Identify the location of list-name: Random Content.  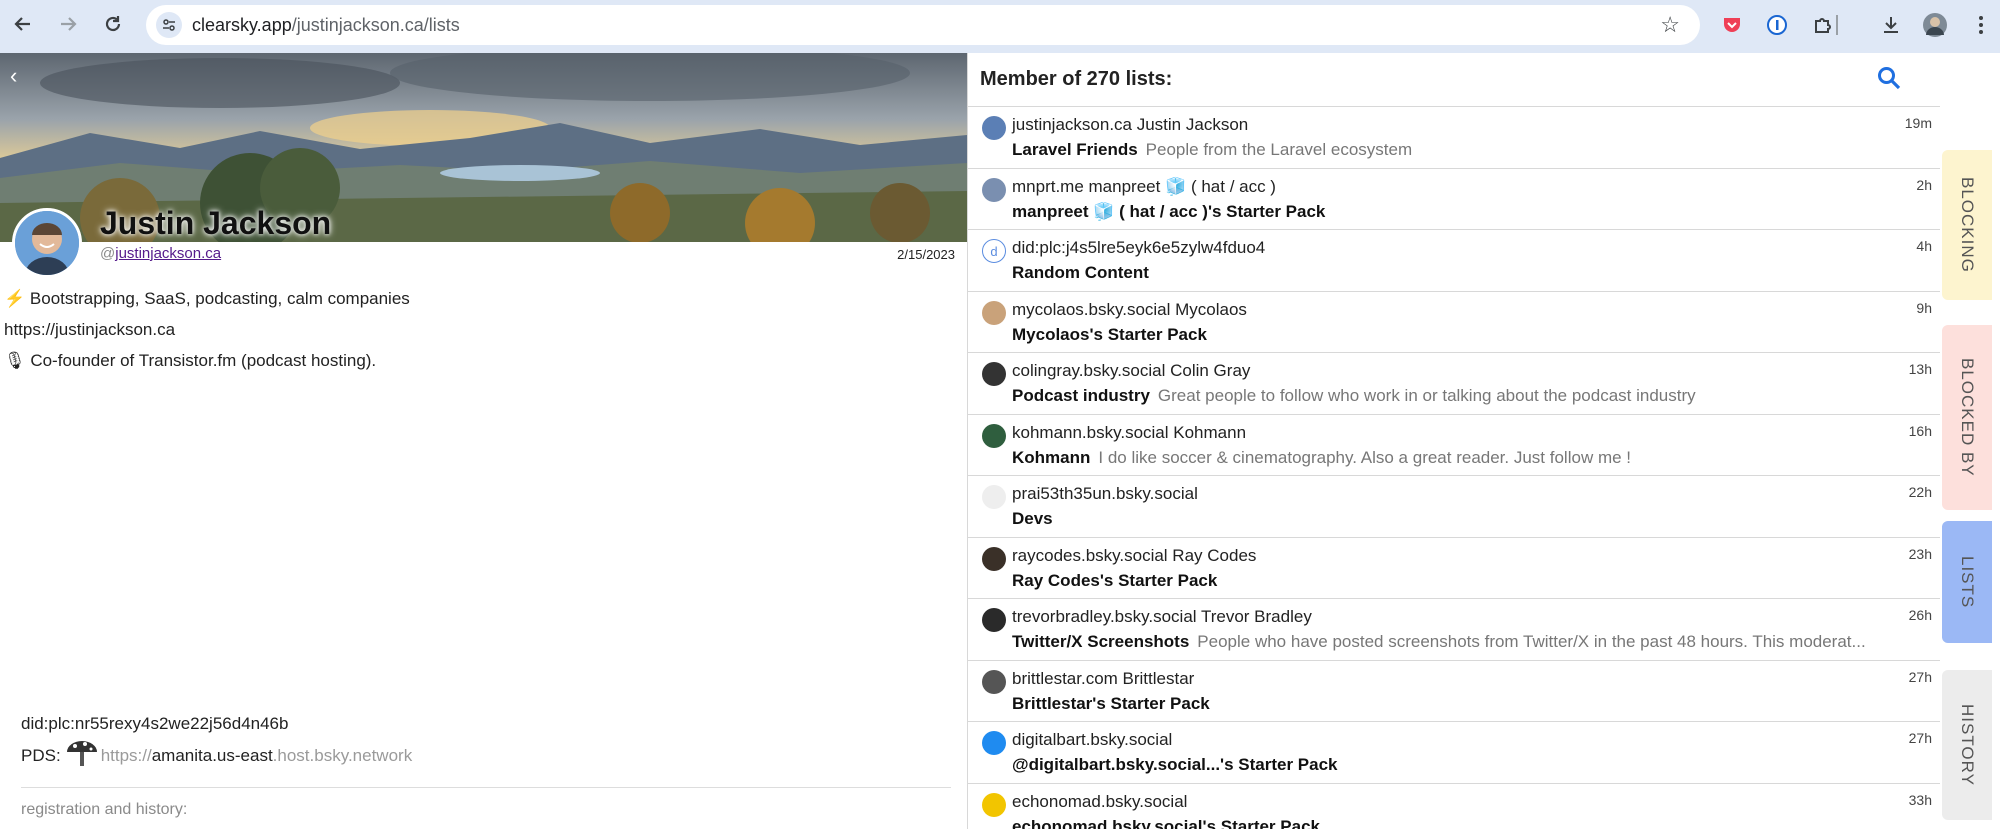
(1080, 272).